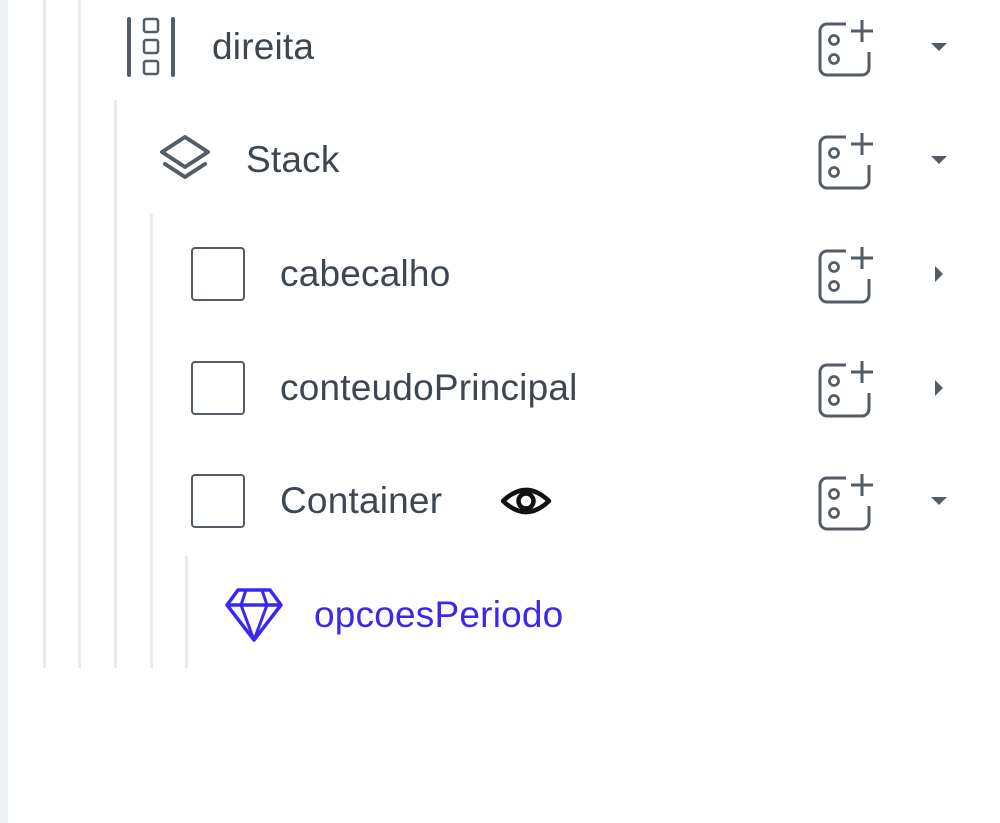  I want to click on tree-item-label: opcoesPeriodo, so click(439, 614).